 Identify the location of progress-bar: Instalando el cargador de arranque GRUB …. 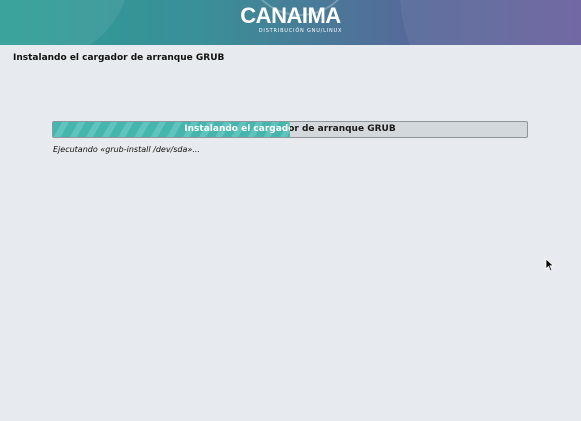
(290, 129).